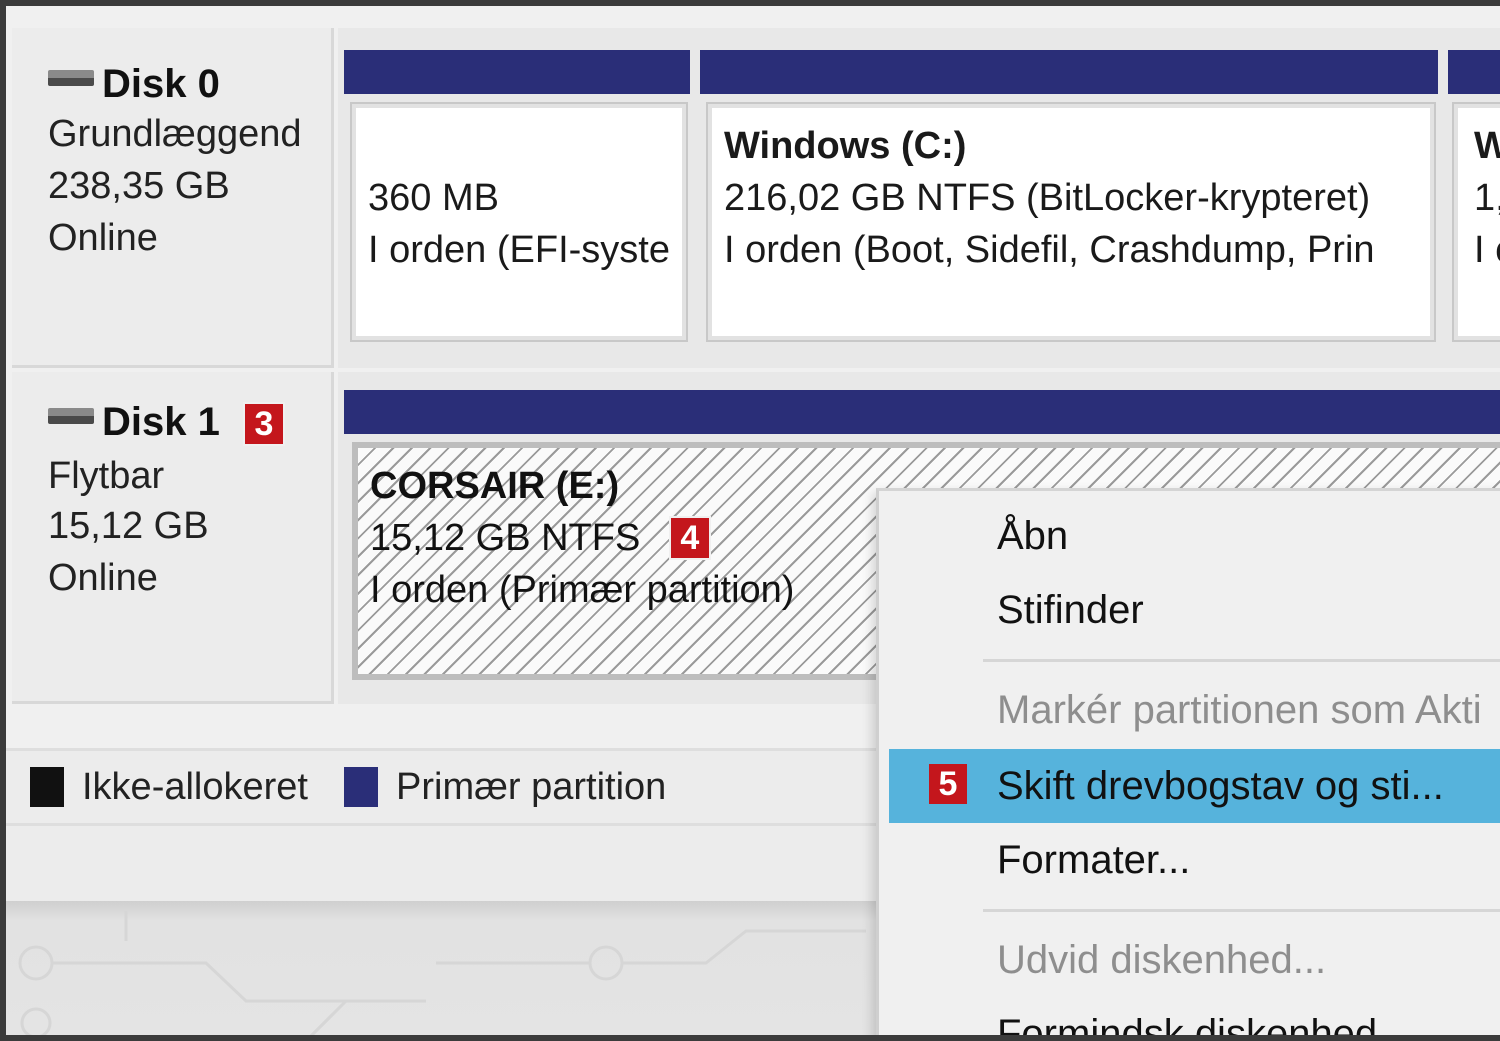  What do you see at coordinates (1239, 710) in the screenshot?
I see `menu-item-label: Markér partitionen som Akti` at bounding box center [1239, 710].